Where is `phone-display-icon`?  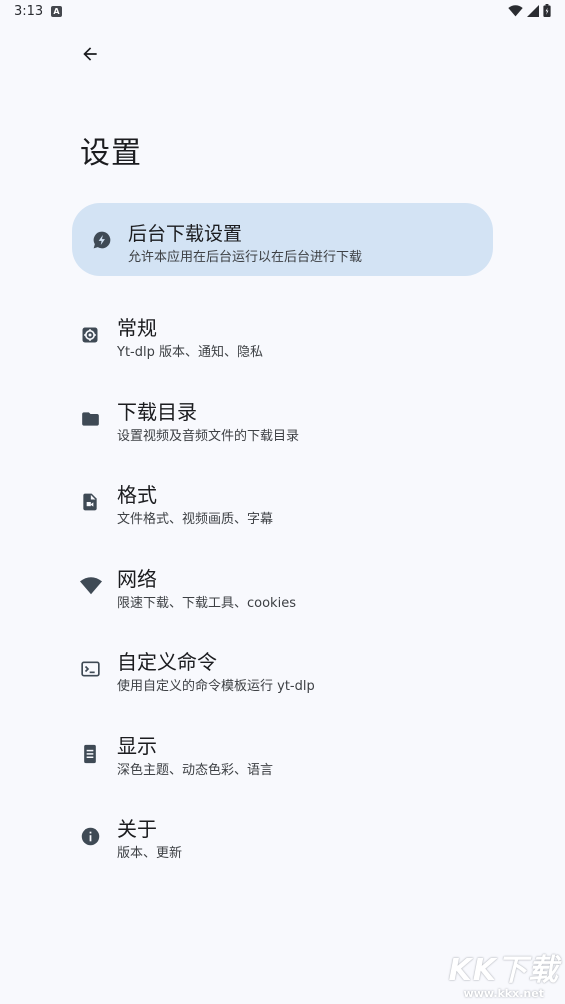
phone-display-icon is located at coordinates (90, 756).